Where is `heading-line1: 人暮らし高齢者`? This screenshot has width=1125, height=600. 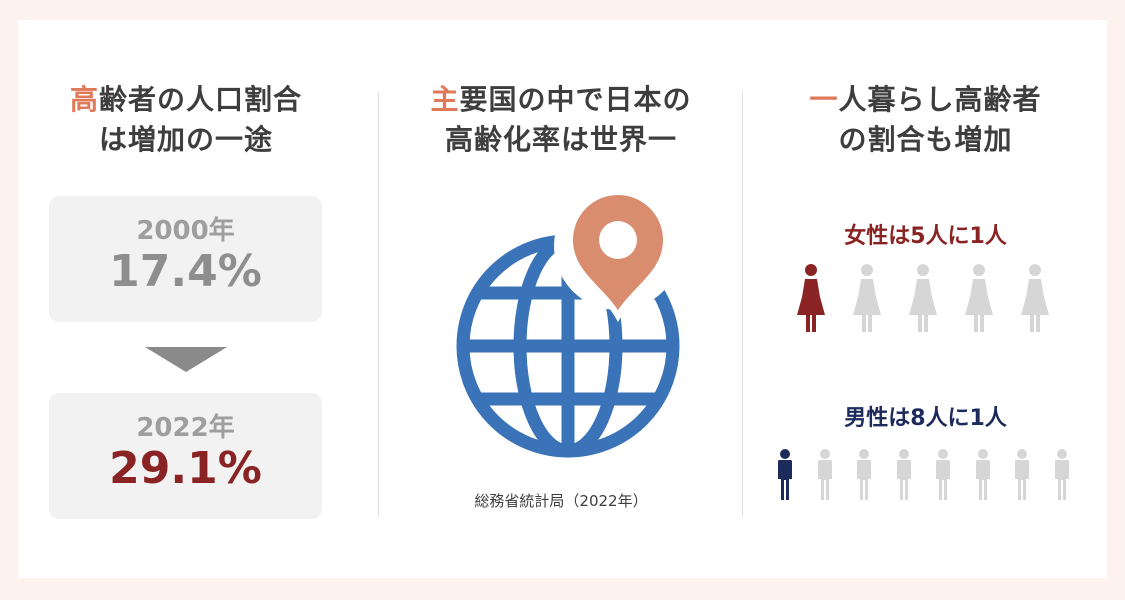 heading-line1: 人暮らし高齢者 is located at coordinates (940, 99).